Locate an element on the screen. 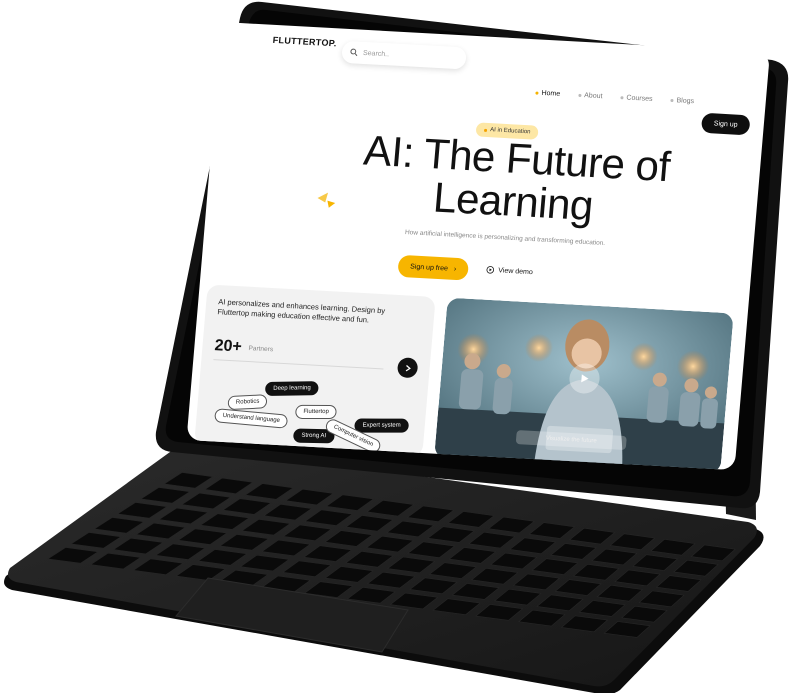  divider is located at coordinates (298, 364).